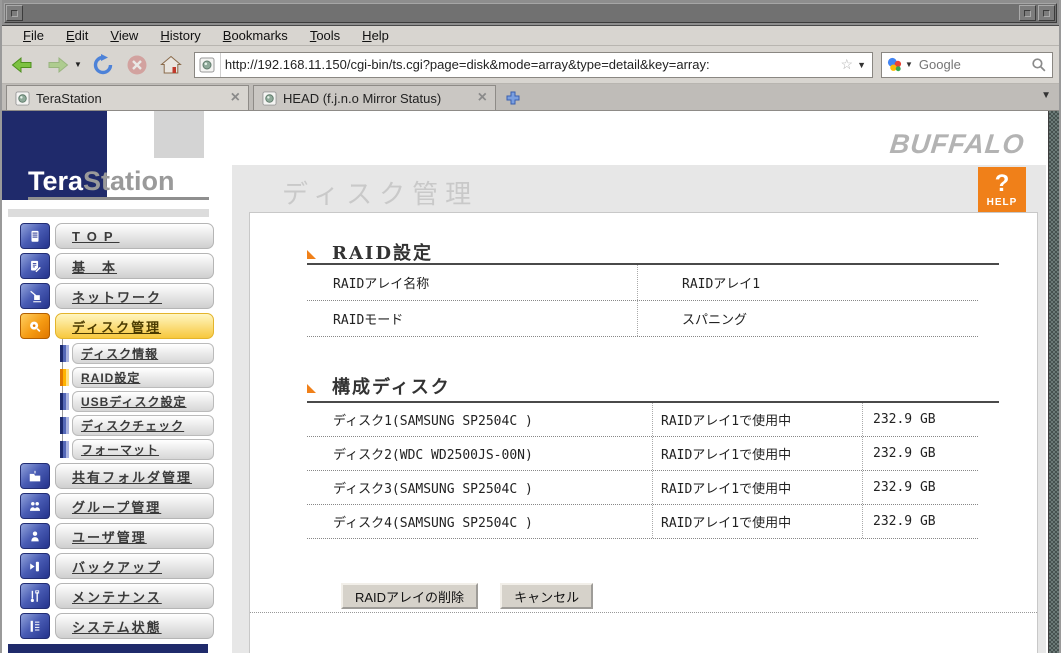 The width and height of the screenshot is (1061, 653). Describe the element at coordinates (77, 35) in the screenshot. I see `menu-edit: Edit` at that location.